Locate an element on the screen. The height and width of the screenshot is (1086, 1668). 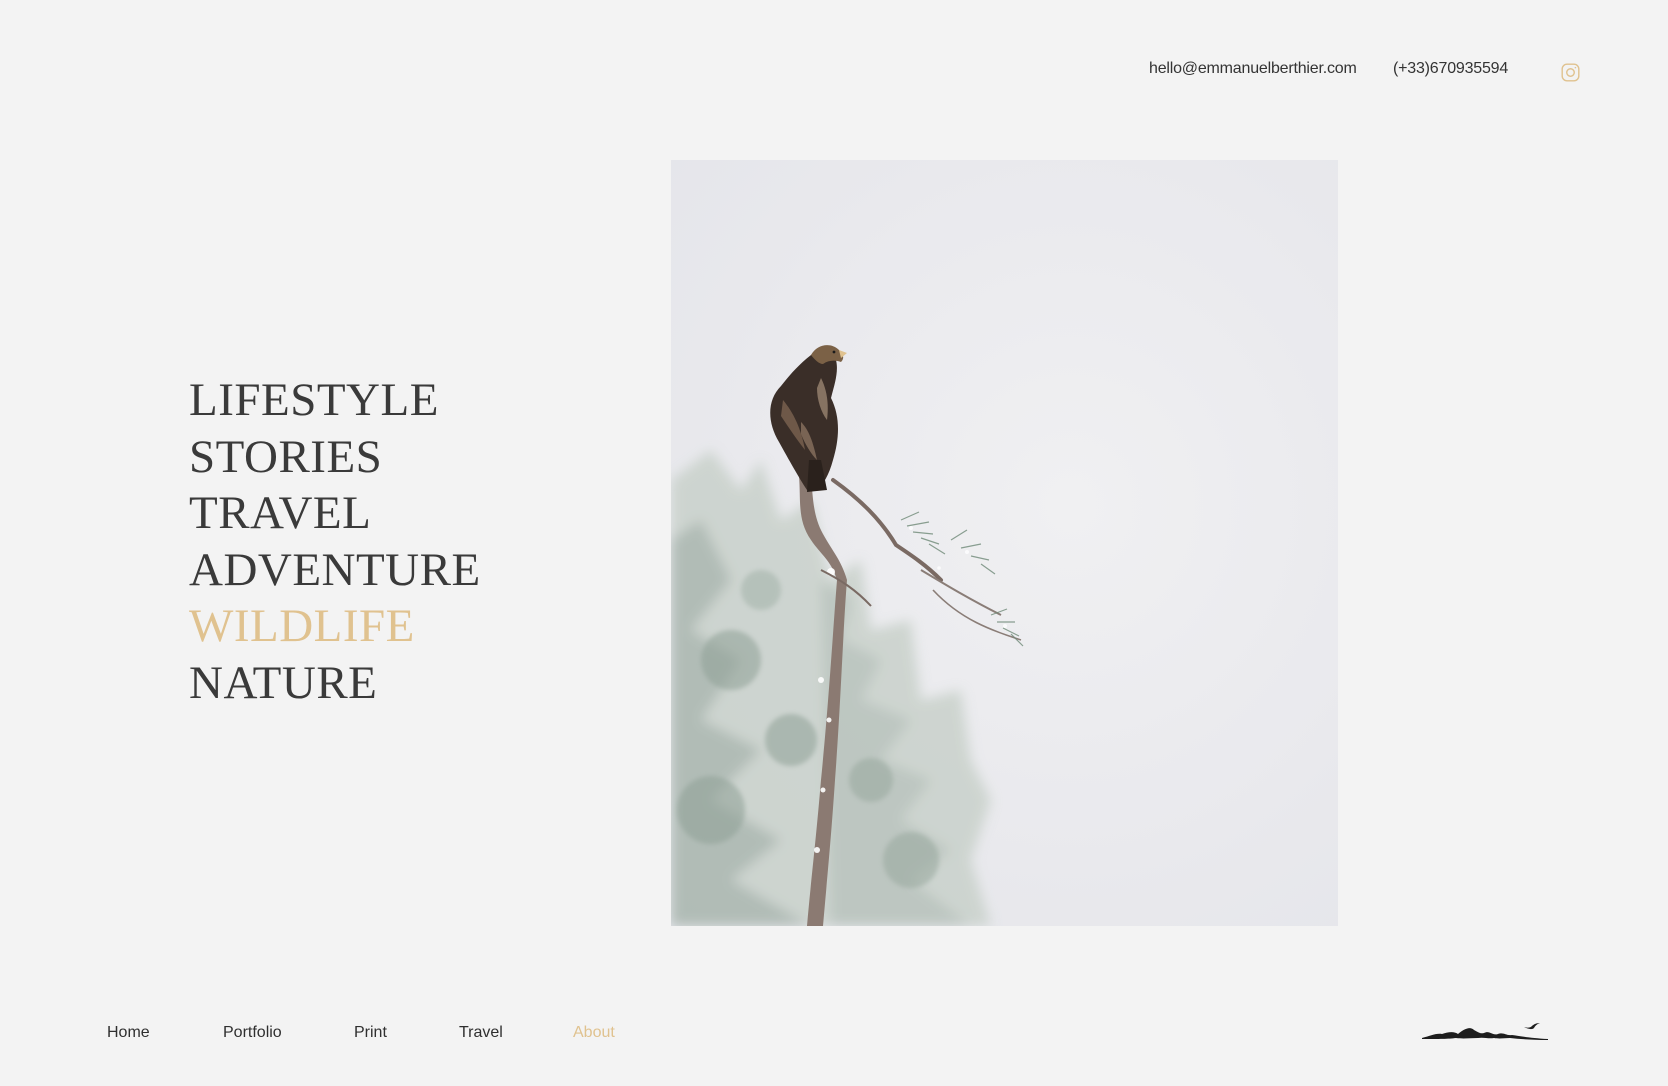
main-nav: Home Portfolio Print Travel About is located at coordinates (834, 1036).